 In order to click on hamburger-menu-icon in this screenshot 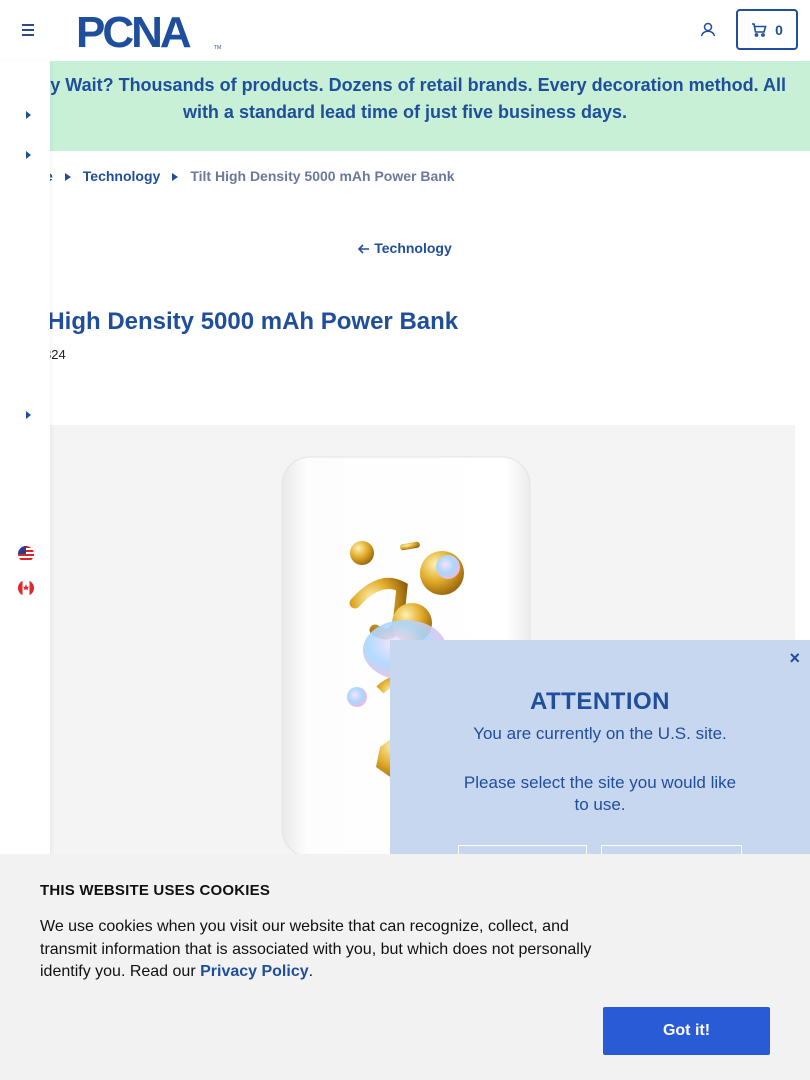, I will do `click(28, 30)`.